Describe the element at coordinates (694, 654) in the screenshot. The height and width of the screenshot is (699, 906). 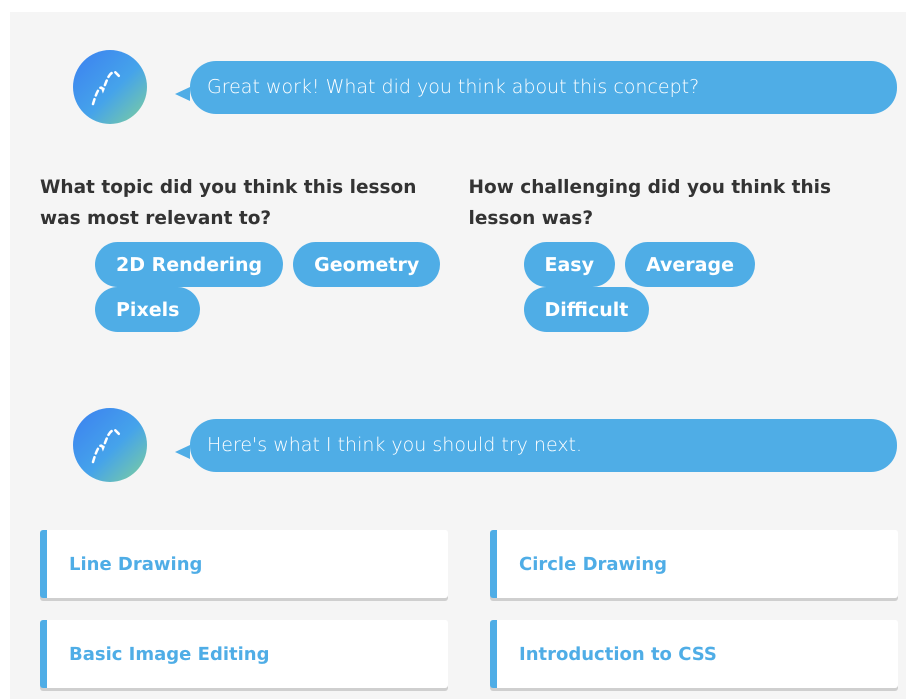
I see `lesson-card: Introduction to CSS` at that location.